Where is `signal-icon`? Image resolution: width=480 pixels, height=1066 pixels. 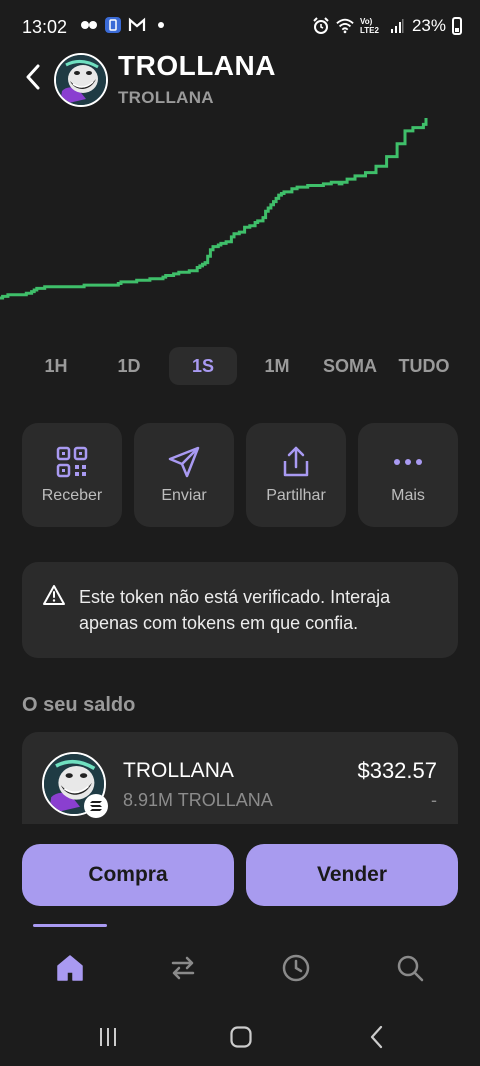
signal-icon is located at coordinates (397, 26).